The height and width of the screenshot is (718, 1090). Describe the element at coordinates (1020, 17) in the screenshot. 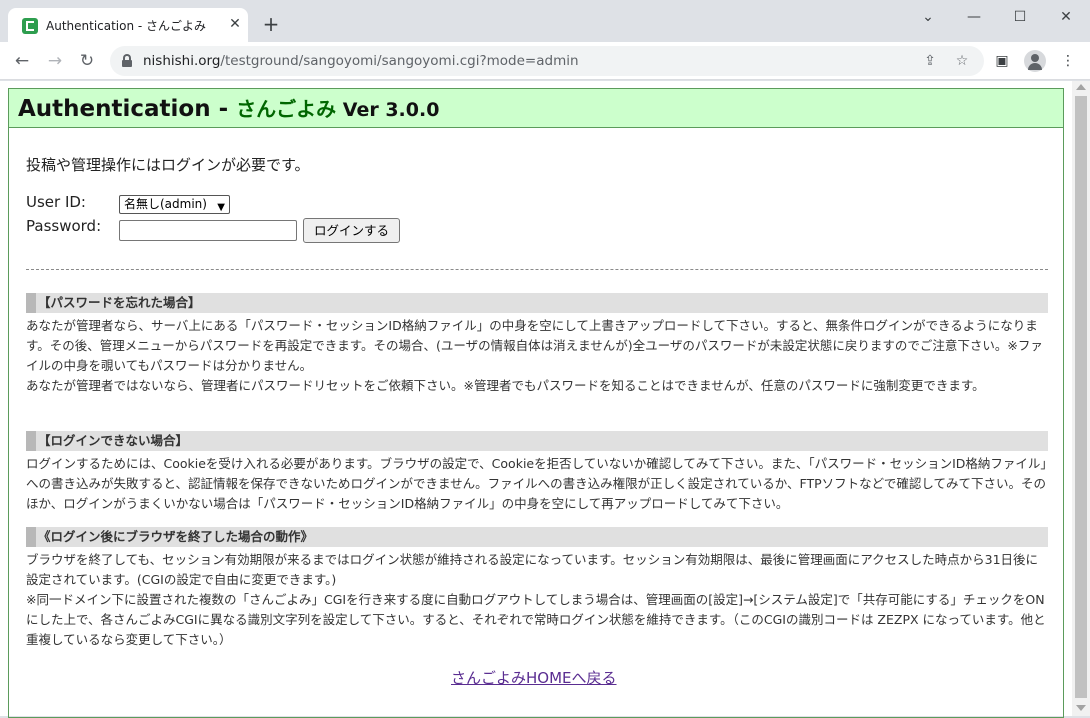

I see `maximize-button: ☐` at that location.